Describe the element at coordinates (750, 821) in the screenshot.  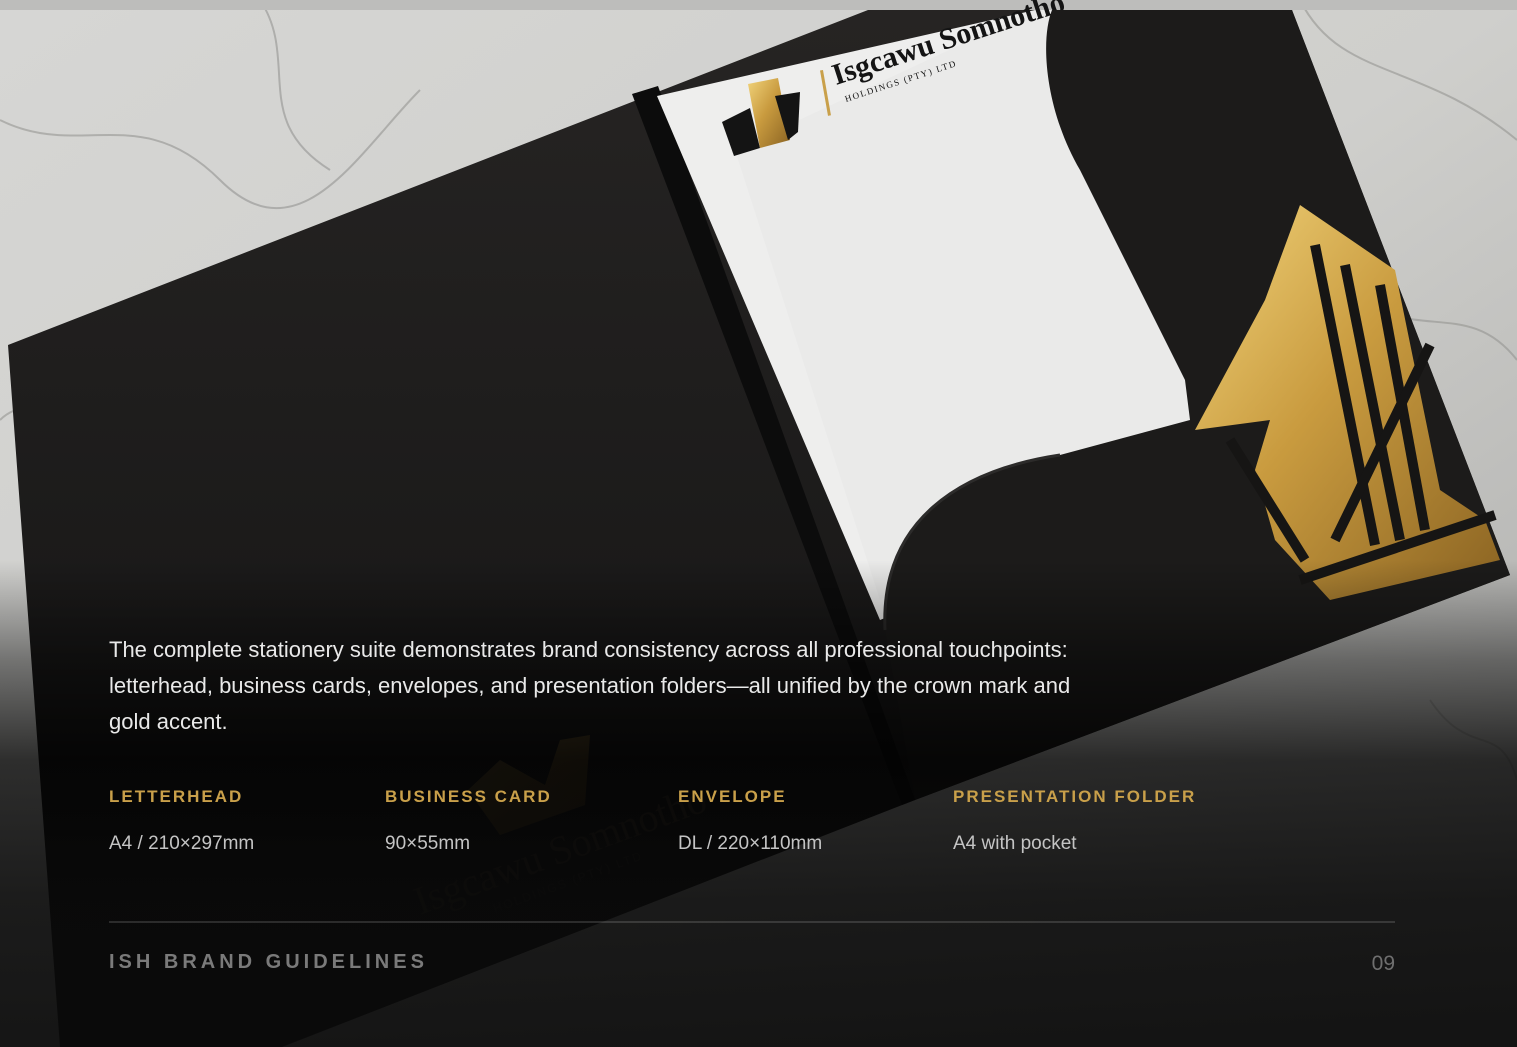
I see `spec-envelope: ENVELOPE DL / 220×110mm` at that location.